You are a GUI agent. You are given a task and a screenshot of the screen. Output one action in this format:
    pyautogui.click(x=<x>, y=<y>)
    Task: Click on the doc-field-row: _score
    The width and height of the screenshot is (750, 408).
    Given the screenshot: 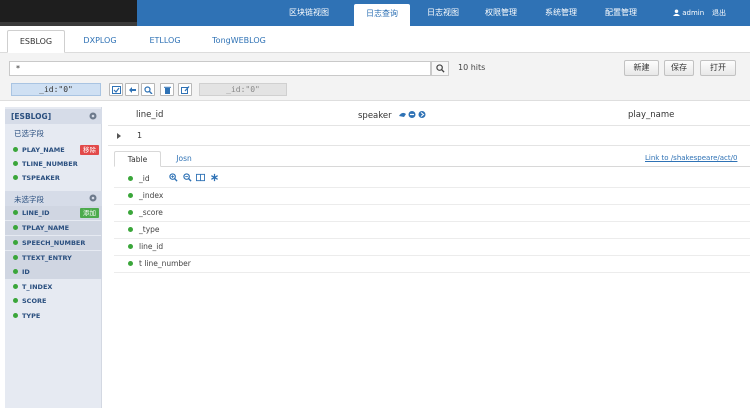 What is the action you would take?
    pyautogui.click(x=432, y=213)
    